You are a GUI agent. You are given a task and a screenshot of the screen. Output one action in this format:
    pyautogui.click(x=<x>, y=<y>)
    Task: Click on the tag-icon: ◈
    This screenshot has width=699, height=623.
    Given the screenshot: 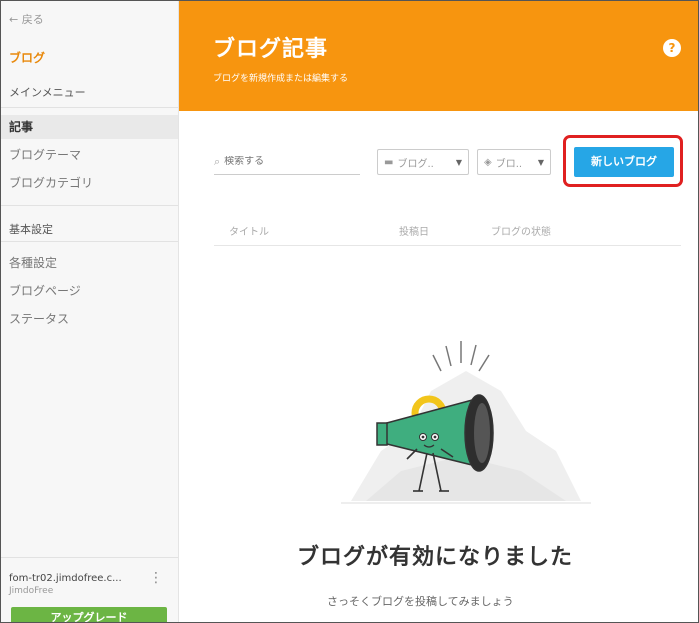 What is the action you would take?
    pyautogui.click(x=488, y=162)
    